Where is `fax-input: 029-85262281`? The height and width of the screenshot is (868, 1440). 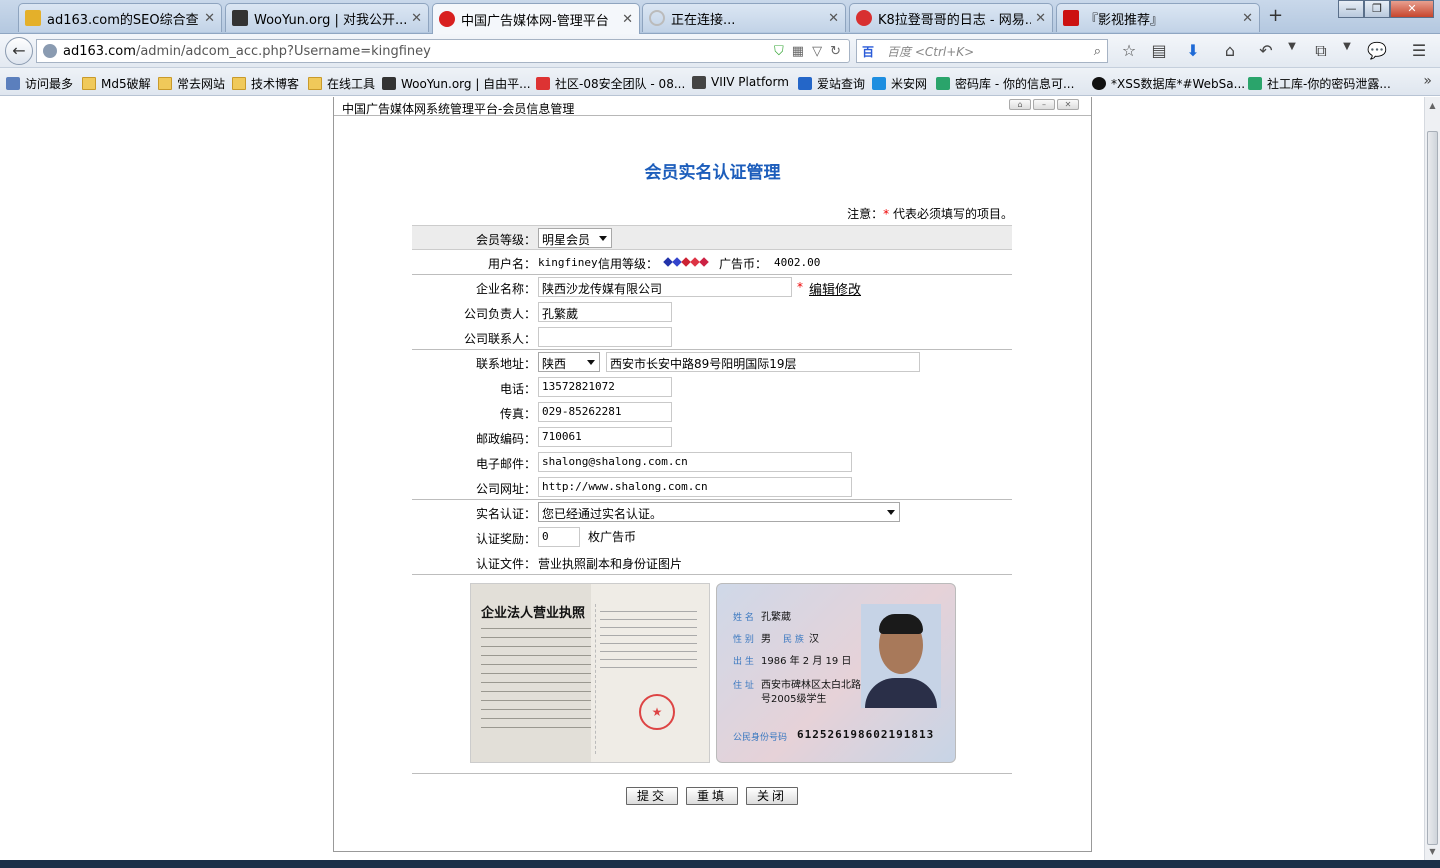 fax-input: 029-85262281 is located at coordinates (605, 412).